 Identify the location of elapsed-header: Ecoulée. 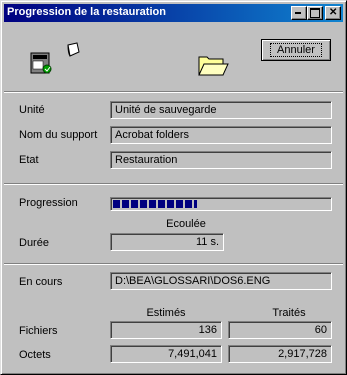
(186, 224).